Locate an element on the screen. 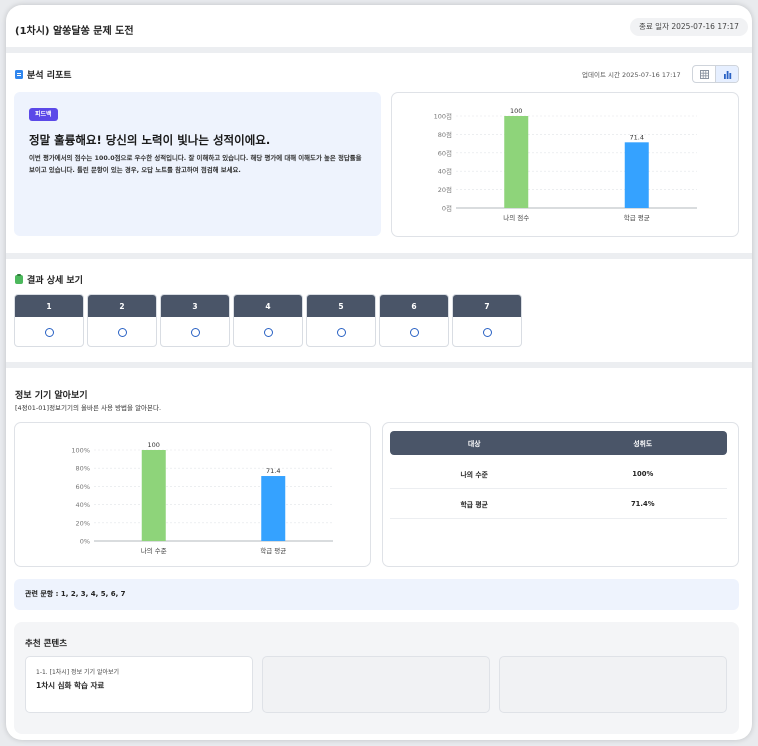 The height and width of the screenshot is (746, 758). report-section-title: 분석 리포트 is located at coordinates (43, 74).